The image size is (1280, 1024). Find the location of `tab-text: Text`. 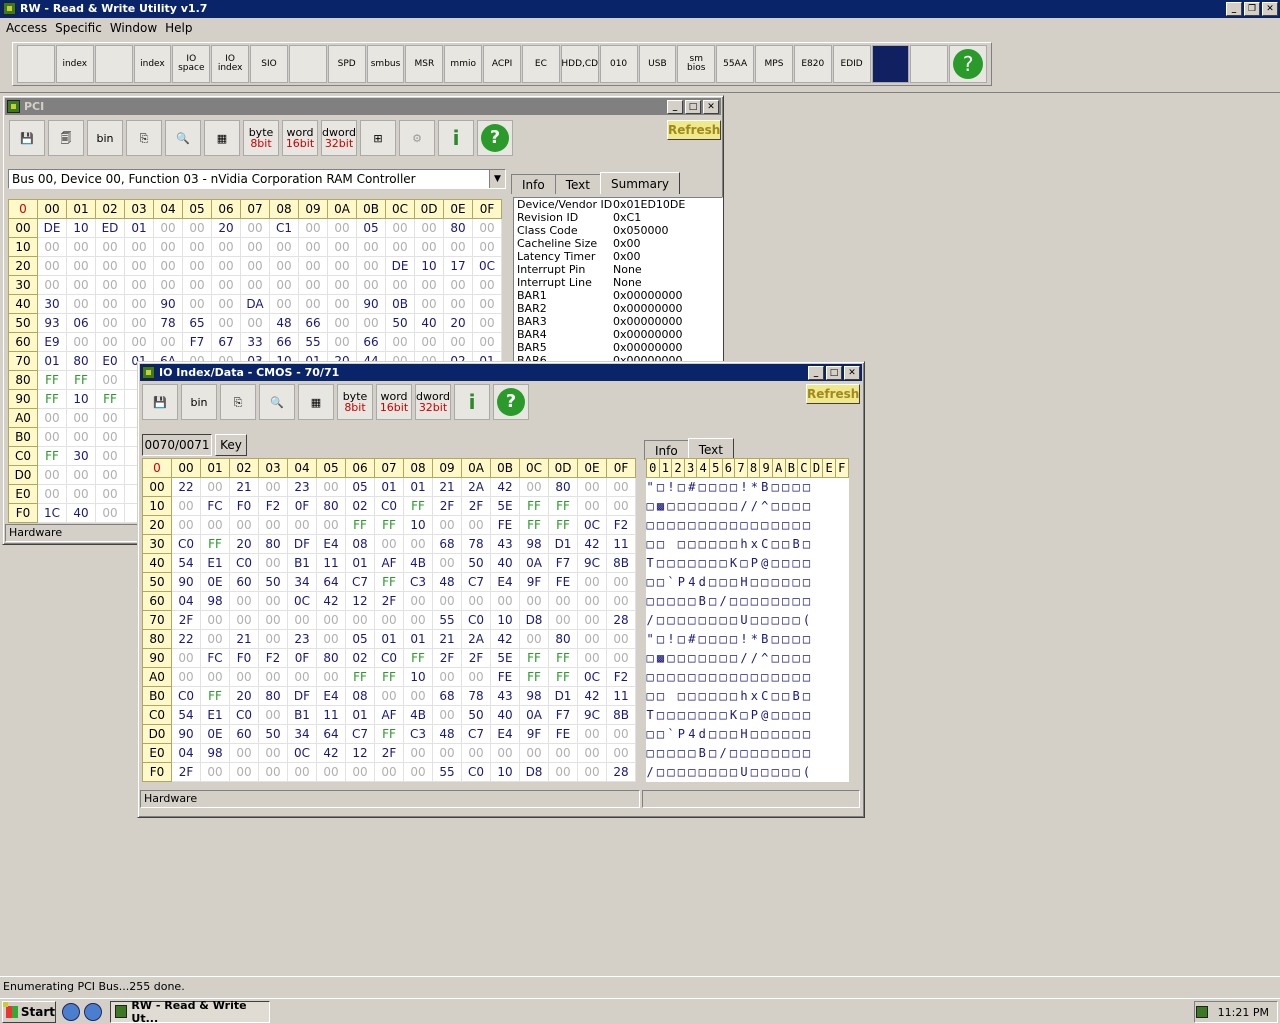

tab-text: Text is located at coordinates (577, 184).